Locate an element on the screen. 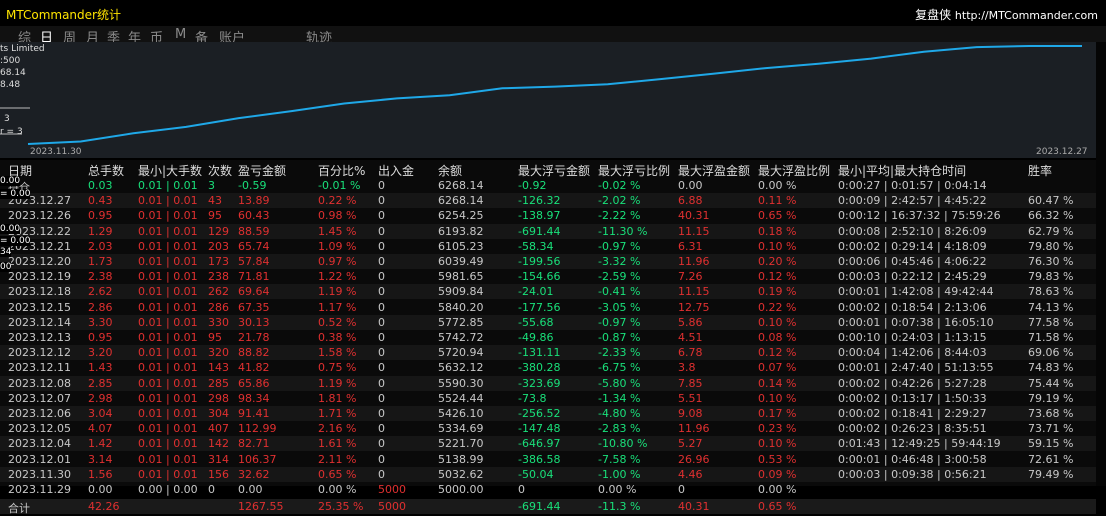 The width and height of the screenshot is (1106, 516). column-header: 百分比% is located at coordinates (341, 170).